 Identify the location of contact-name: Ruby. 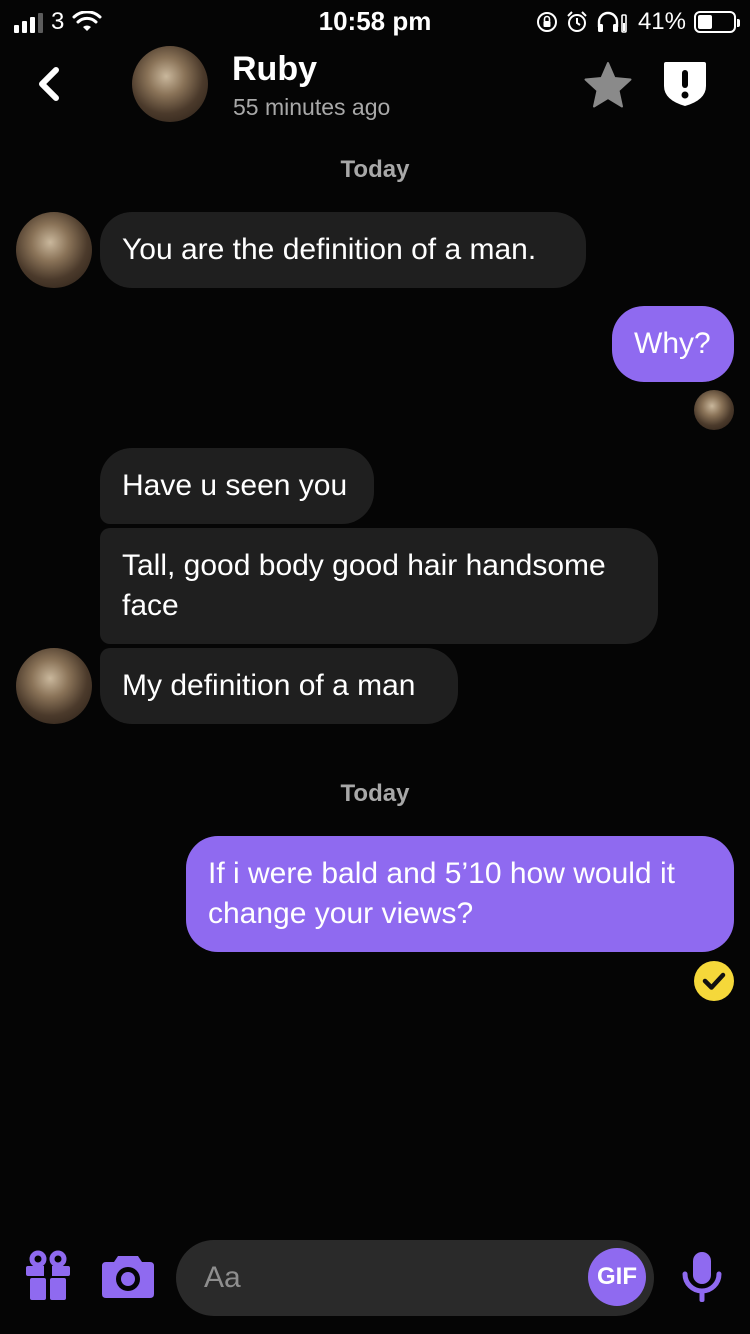
(274, 69).